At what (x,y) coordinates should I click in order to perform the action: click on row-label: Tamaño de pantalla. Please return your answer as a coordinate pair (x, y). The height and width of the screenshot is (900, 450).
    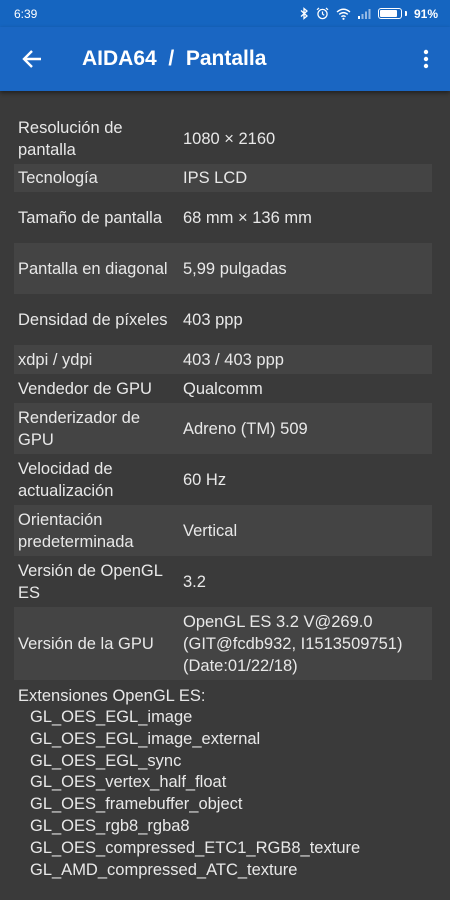
    Looking at the image, I should click on (90, 217).